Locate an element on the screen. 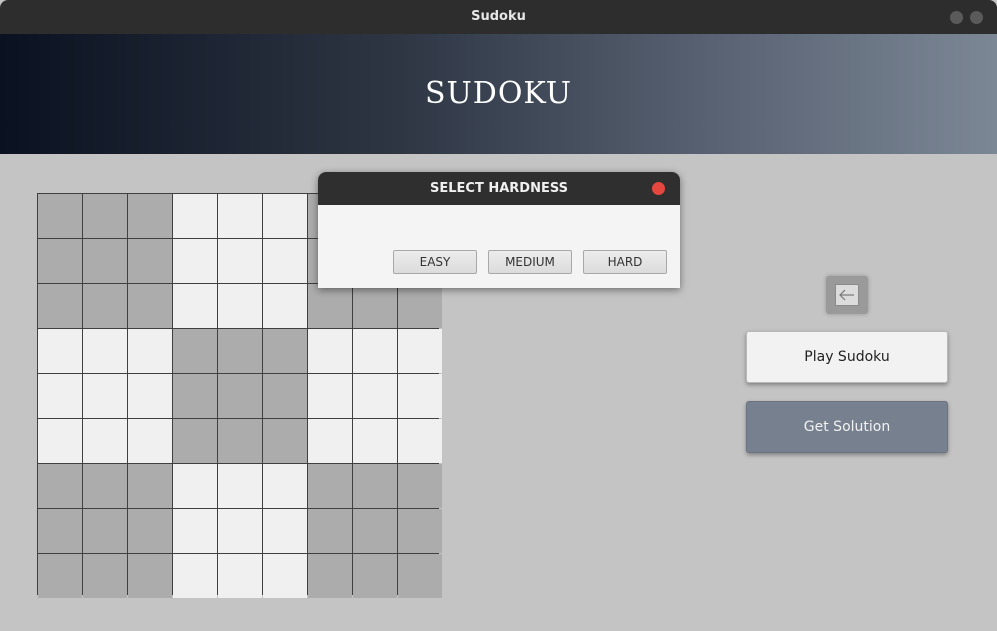  minimize-button is located at coordinates (956, 17).